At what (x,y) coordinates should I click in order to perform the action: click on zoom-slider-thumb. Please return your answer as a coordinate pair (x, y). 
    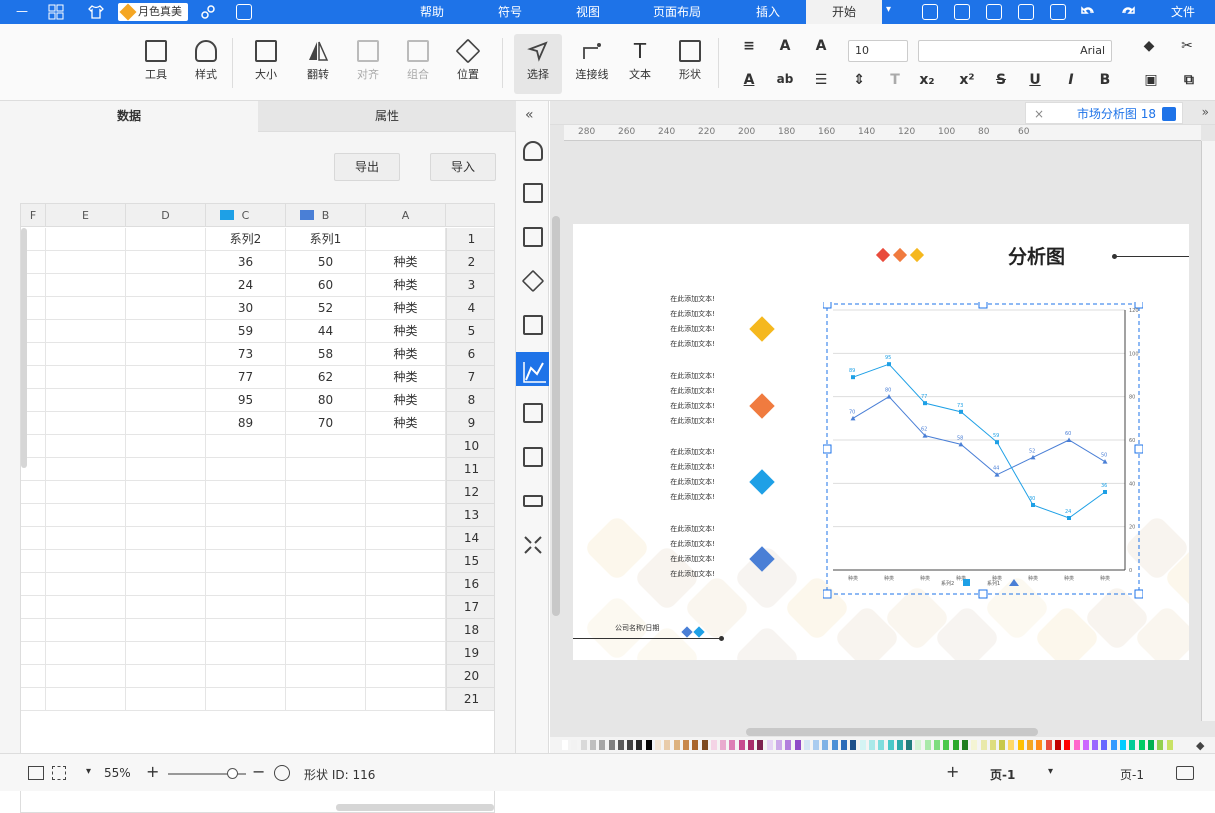
    Looking at the image, I should click on (232, 773).